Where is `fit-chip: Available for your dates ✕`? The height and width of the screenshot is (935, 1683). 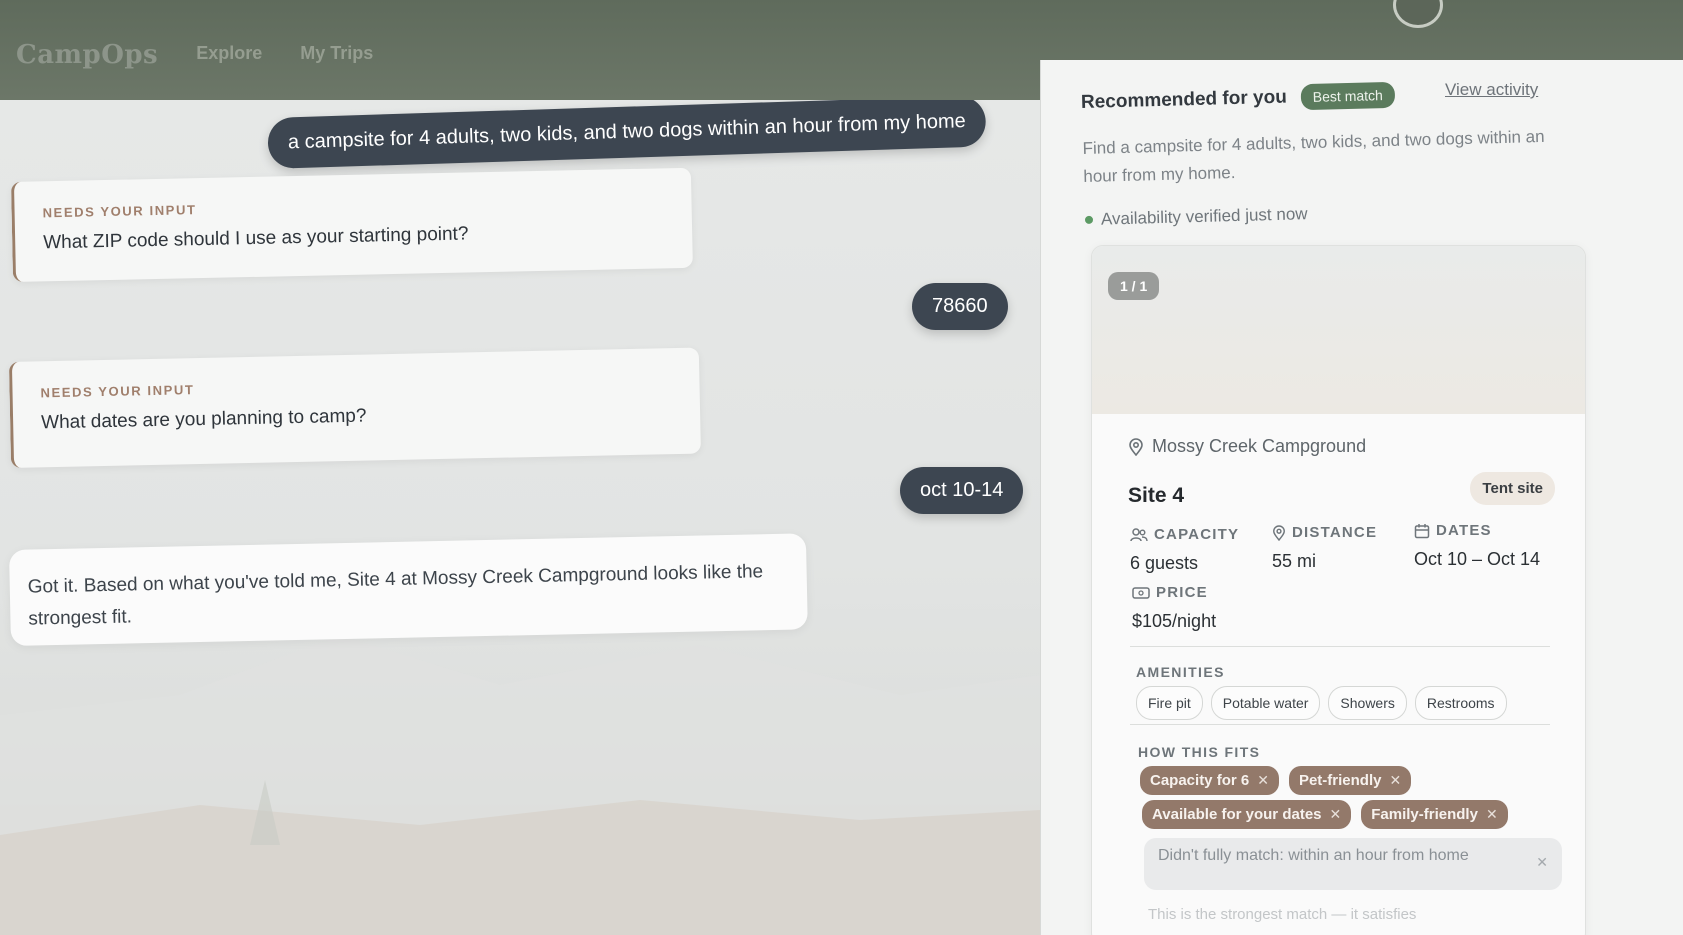
fit-chip: Available for your dates ✕ is located at coordinates (1247, 814).